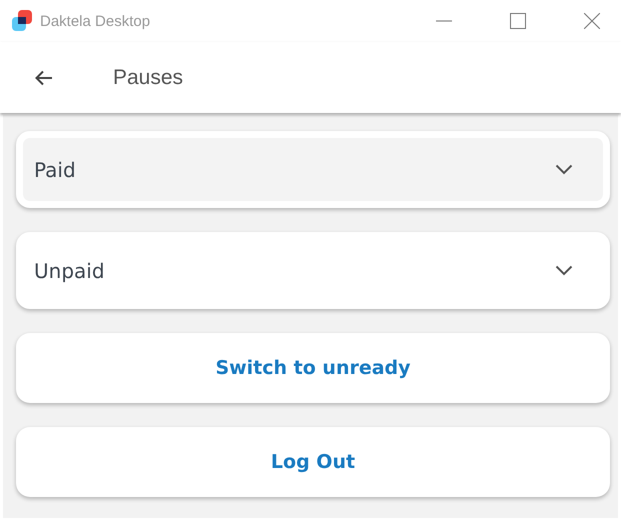 The height and width of the screenshot is (523, 621). I want to click on accordion-panel: Unpaid, so click(313, 270).